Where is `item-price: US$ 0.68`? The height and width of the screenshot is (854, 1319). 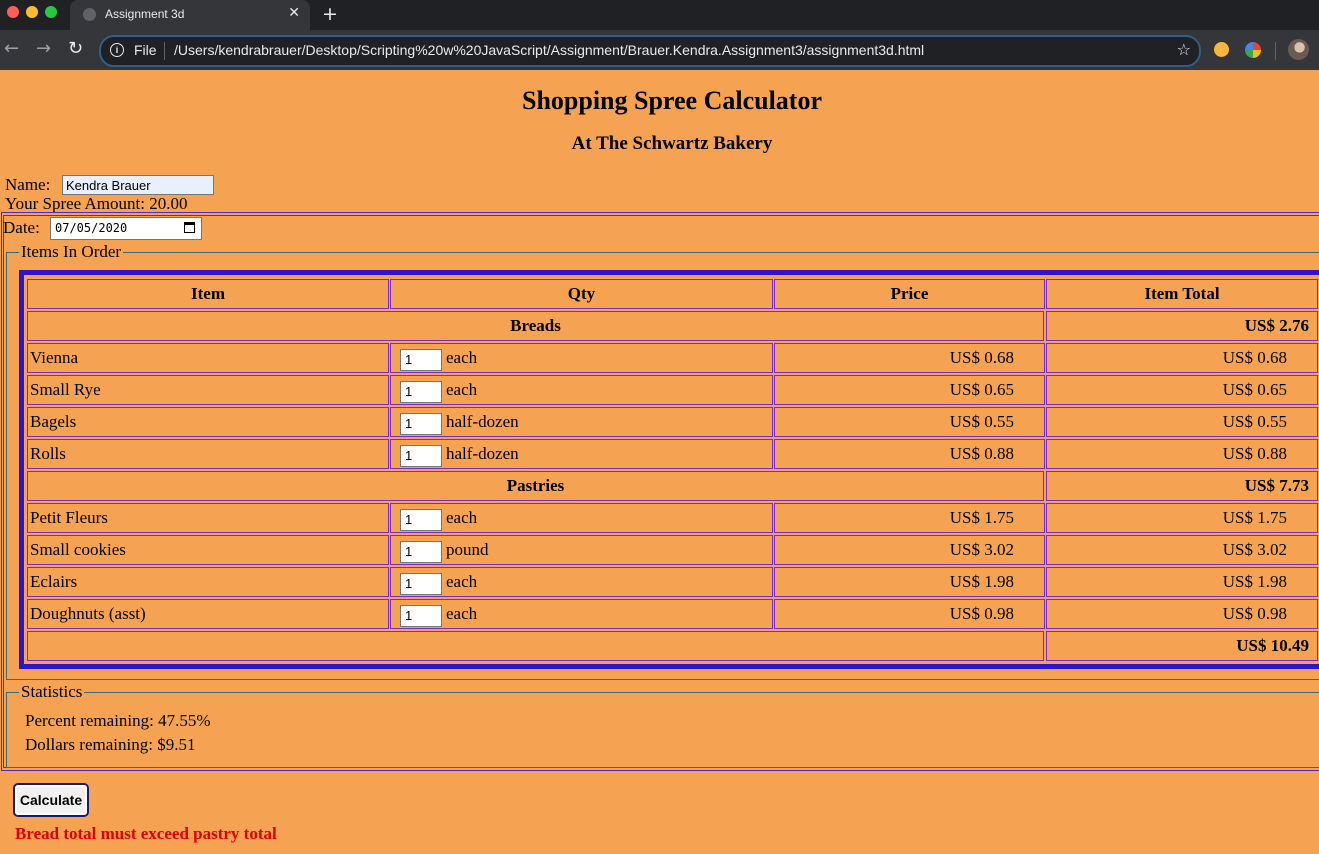 item-price: US$ 0.68 is located at coordinates (909, 358).